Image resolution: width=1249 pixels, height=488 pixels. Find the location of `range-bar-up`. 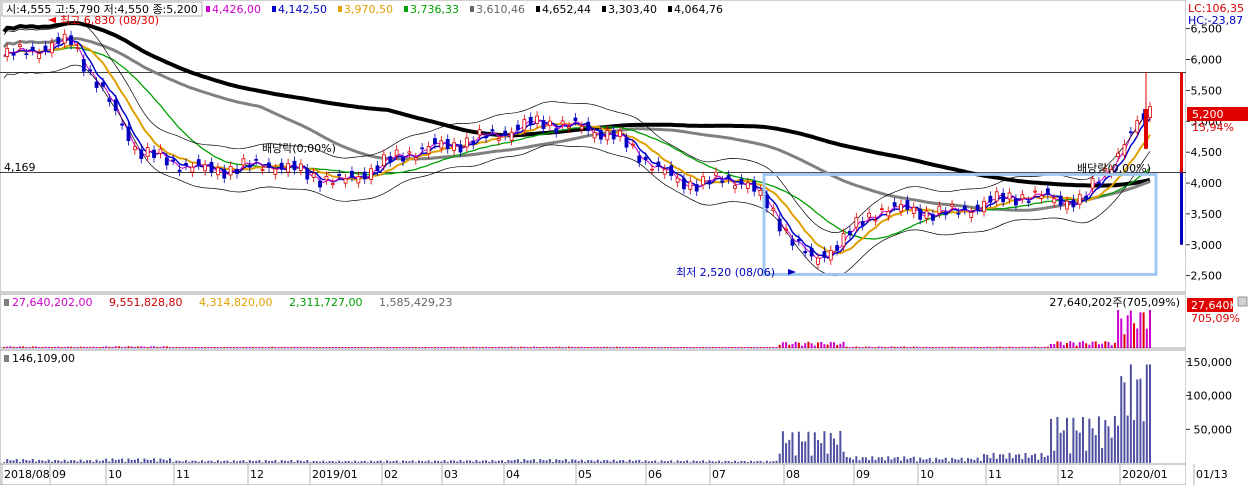

range-bar-up is located at coordinates (1181, 122).